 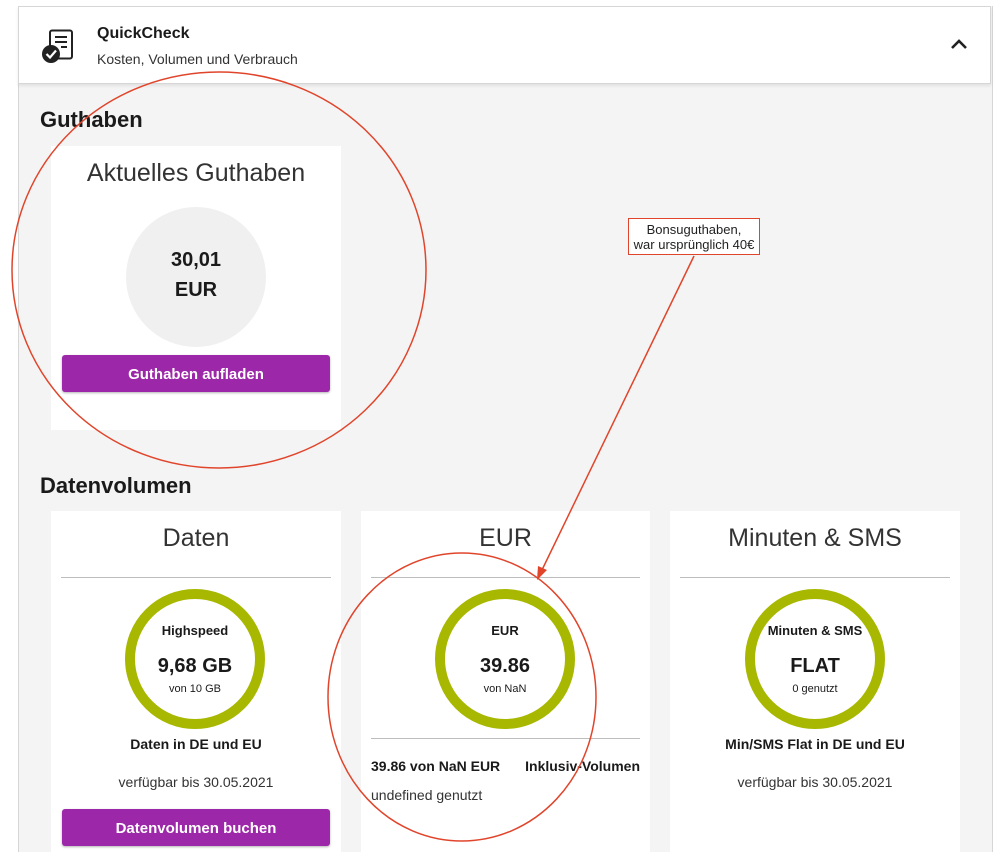 What do you see at coordinates (505, 689) in the screenshot?
I see `ring-sub: von NaN` at bounding box center [505, 689].